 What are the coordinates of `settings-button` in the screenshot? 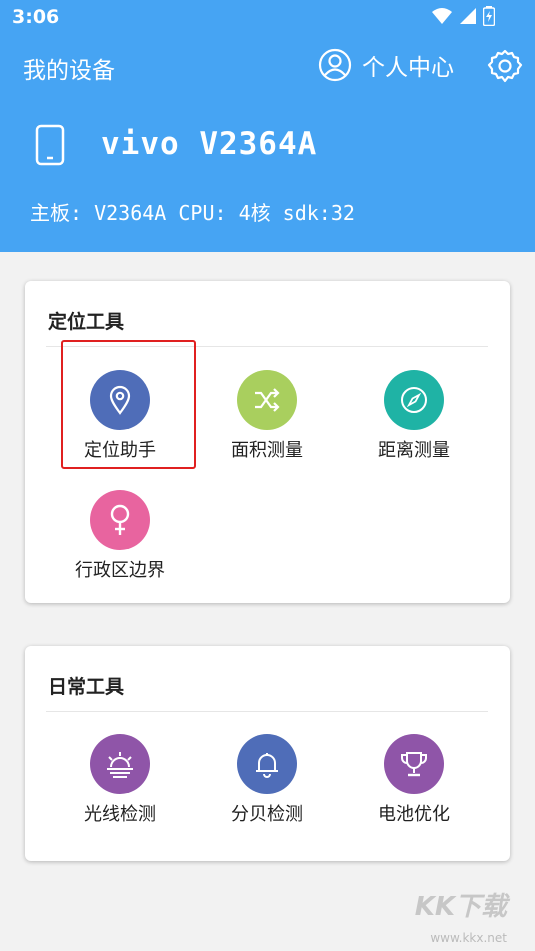 It's located at (505, 68).